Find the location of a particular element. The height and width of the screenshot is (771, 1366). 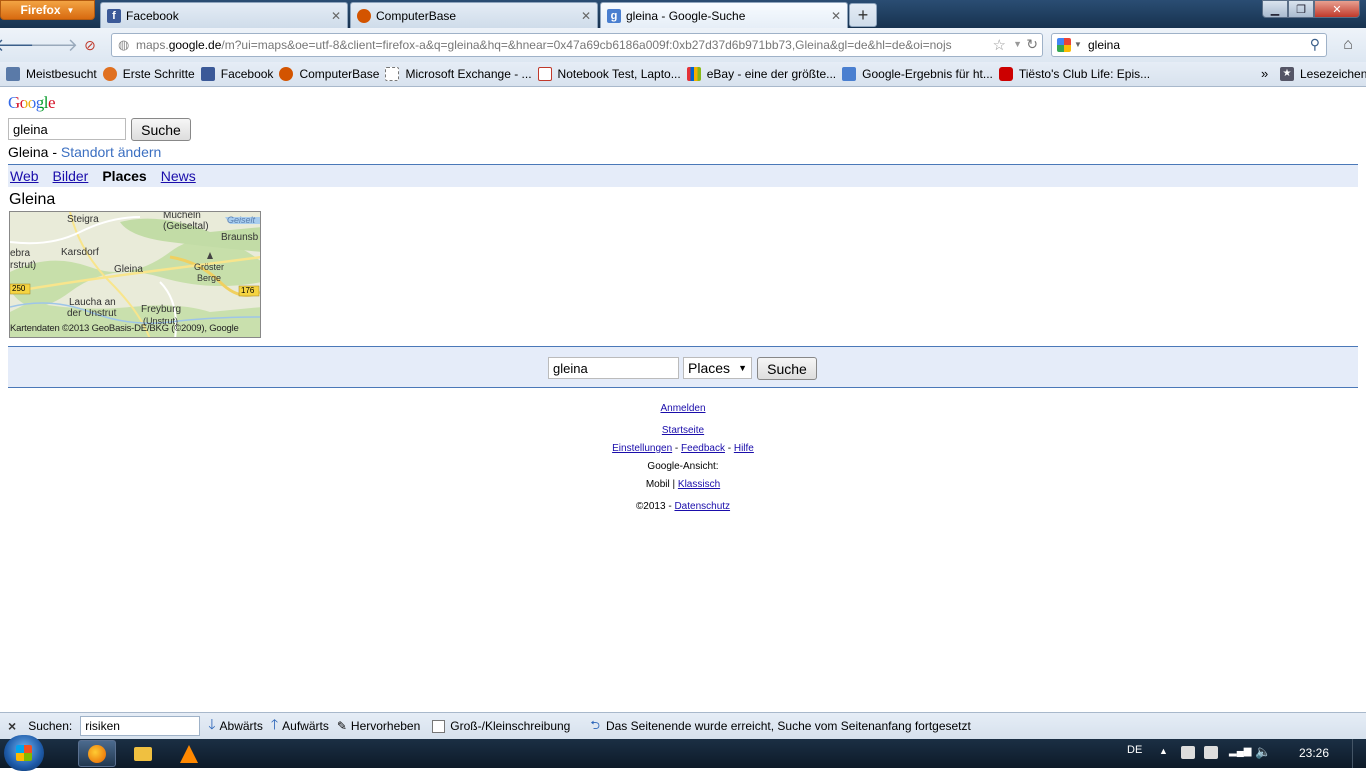

tab-facebook: f Facebook ✕ is located at coordinates (224, 15).